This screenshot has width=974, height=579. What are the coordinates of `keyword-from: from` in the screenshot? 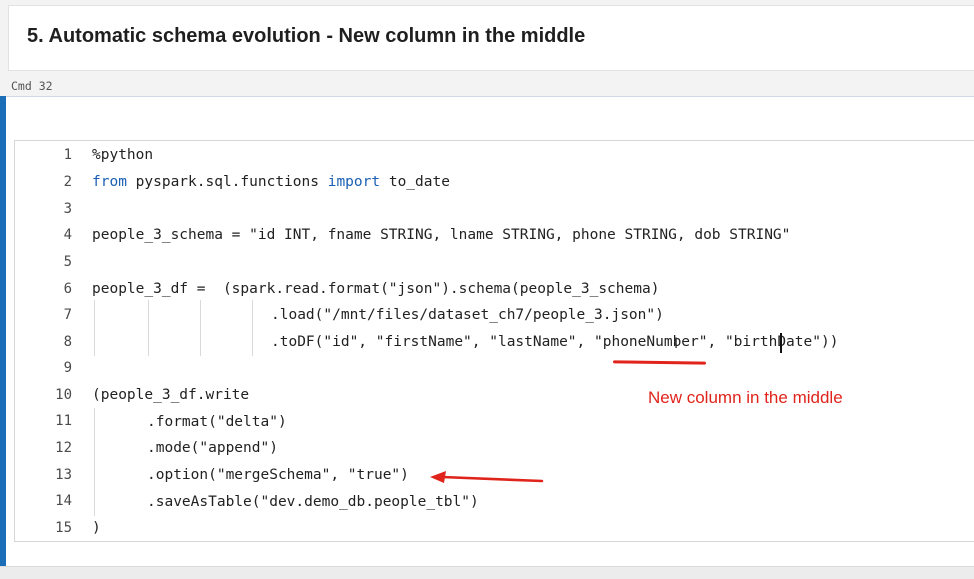 It's located at (109, 182).